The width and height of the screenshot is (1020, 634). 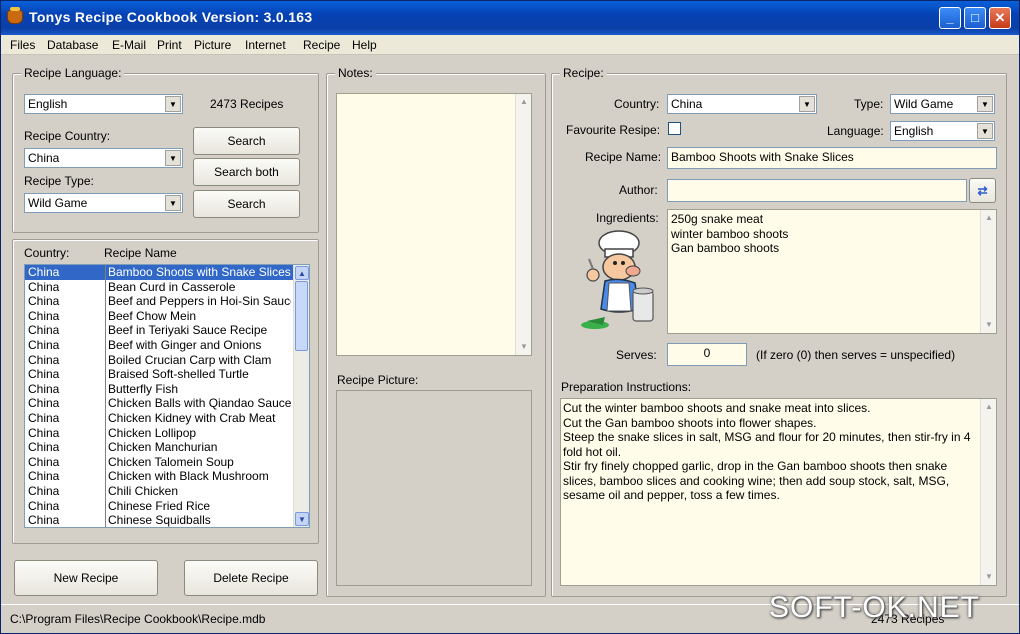 I want to click on table-row: China Boiled Crucian Carp with Clam, so click(x=159, y=360).